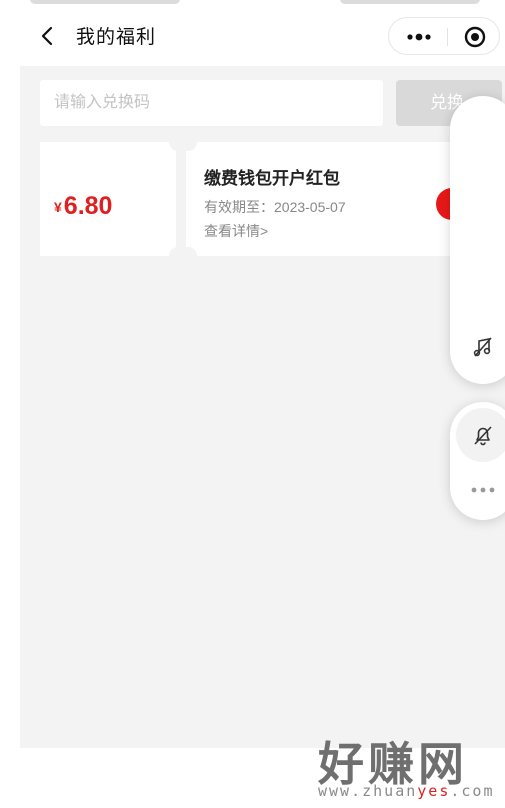 Image resolution: width=505 pixels, height=808 pixels. I want to click on coupon-title: 缴费钱包开户红包, so click(272, 178).